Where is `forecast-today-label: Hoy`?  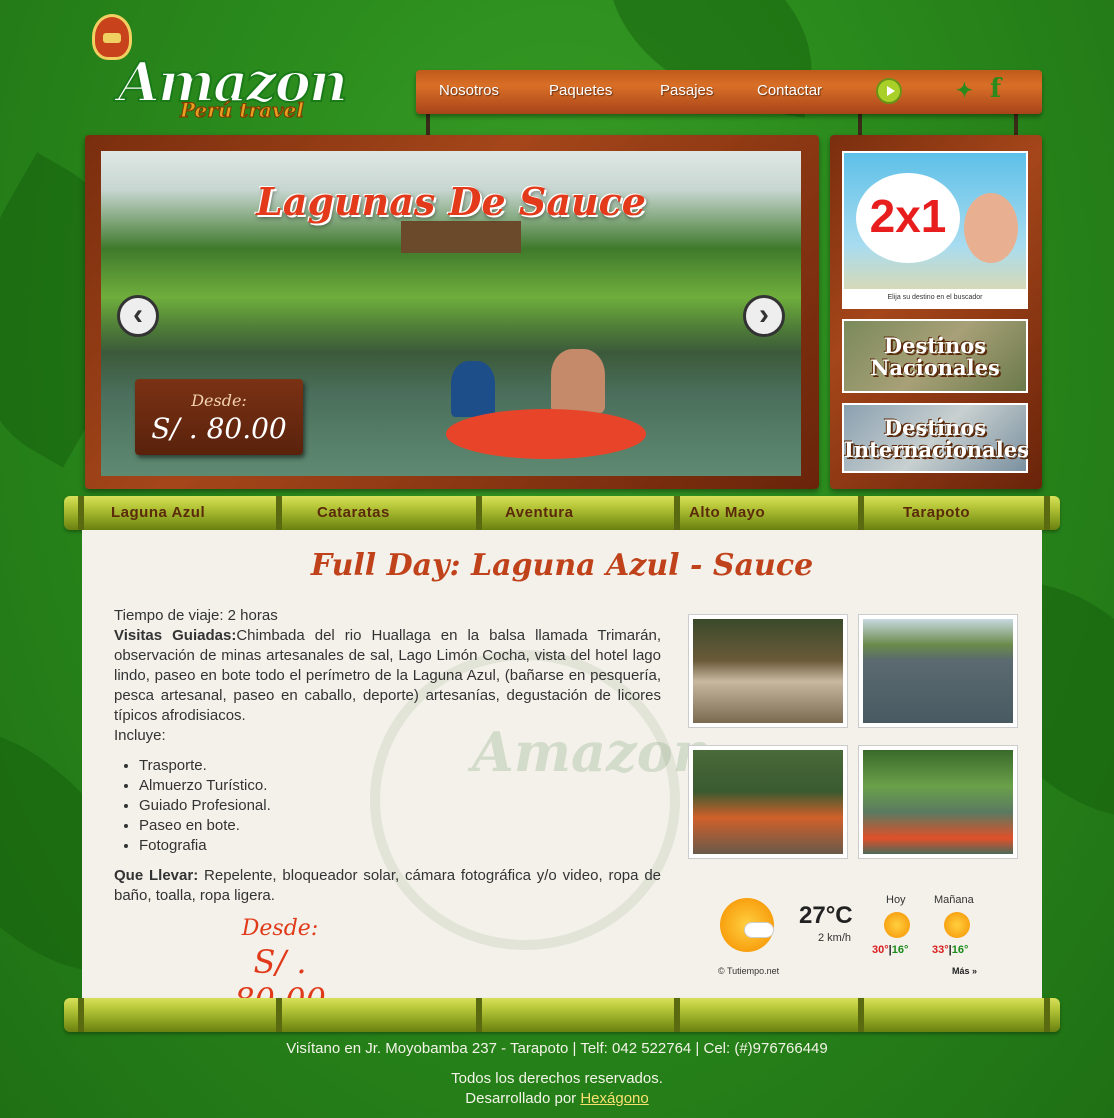
forecast-today-label: Hoy is located at coordinates (896, 900).